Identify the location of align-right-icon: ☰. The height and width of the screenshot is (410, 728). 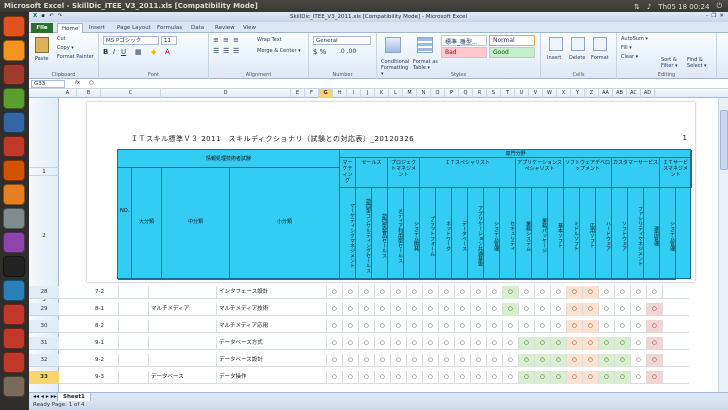
(236, 51).